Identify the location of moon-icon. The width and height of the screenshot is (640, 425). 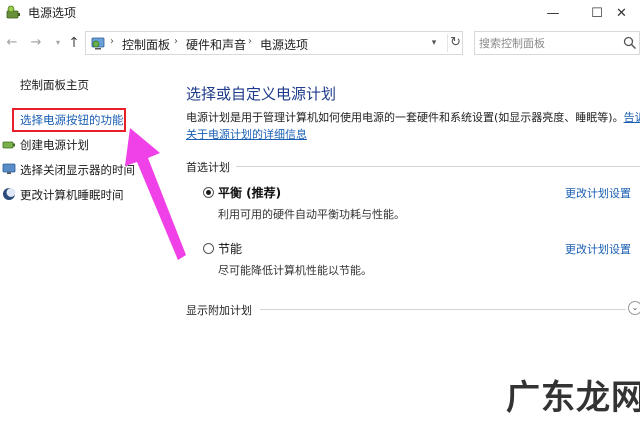
(9, 194).